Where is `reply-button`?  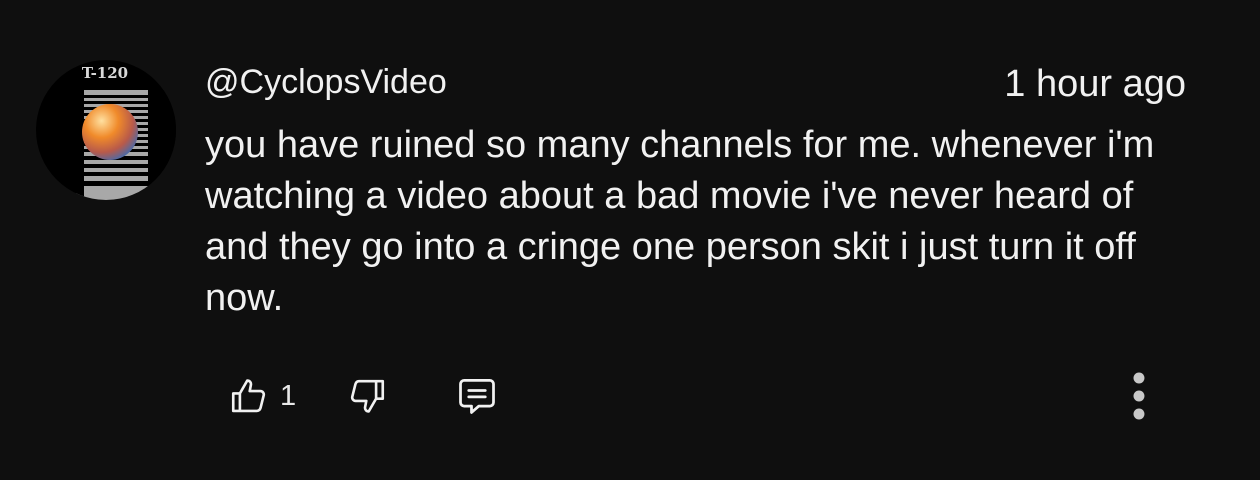
reply-button is located at coordinates (477, 396).